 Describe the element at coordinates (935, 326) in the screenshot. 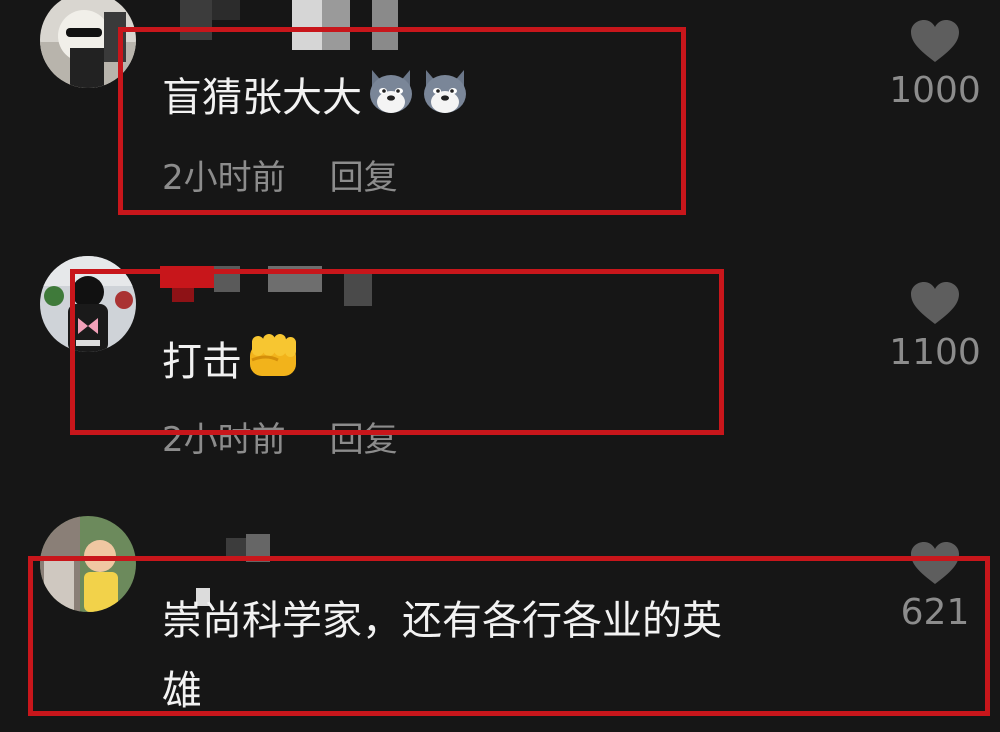

I see `like-button: 1100` at that location.